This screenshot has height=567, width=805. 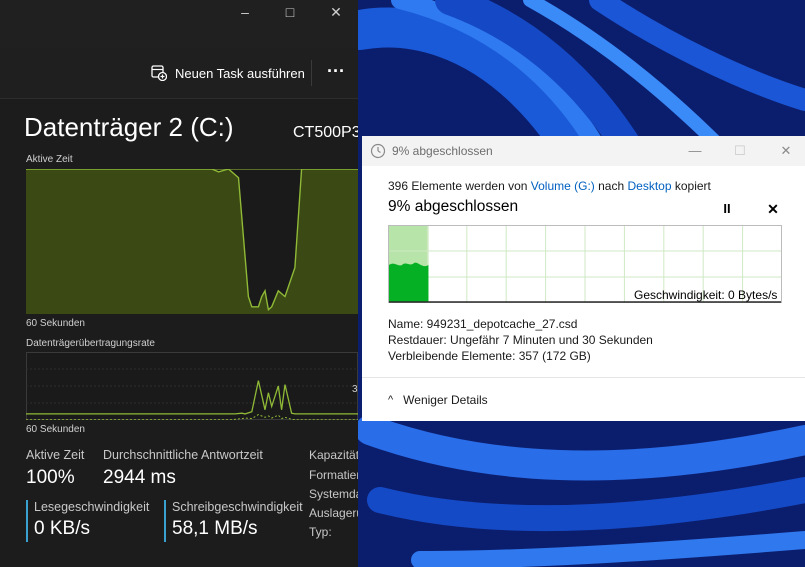 I want to click on write-speed-label: Schreibgeschwindigkeit, so click(x=237, y=507).